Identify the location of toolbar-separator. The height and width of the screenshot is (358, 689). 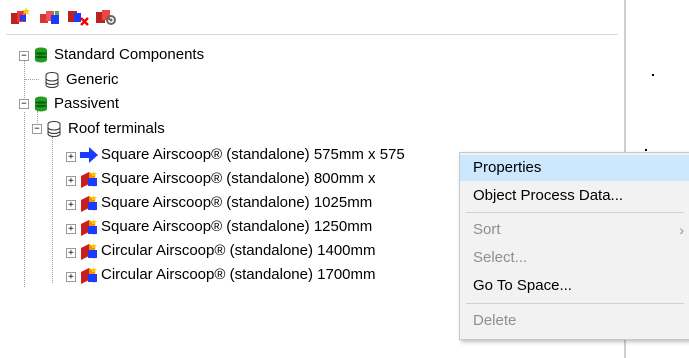
(312, 34).